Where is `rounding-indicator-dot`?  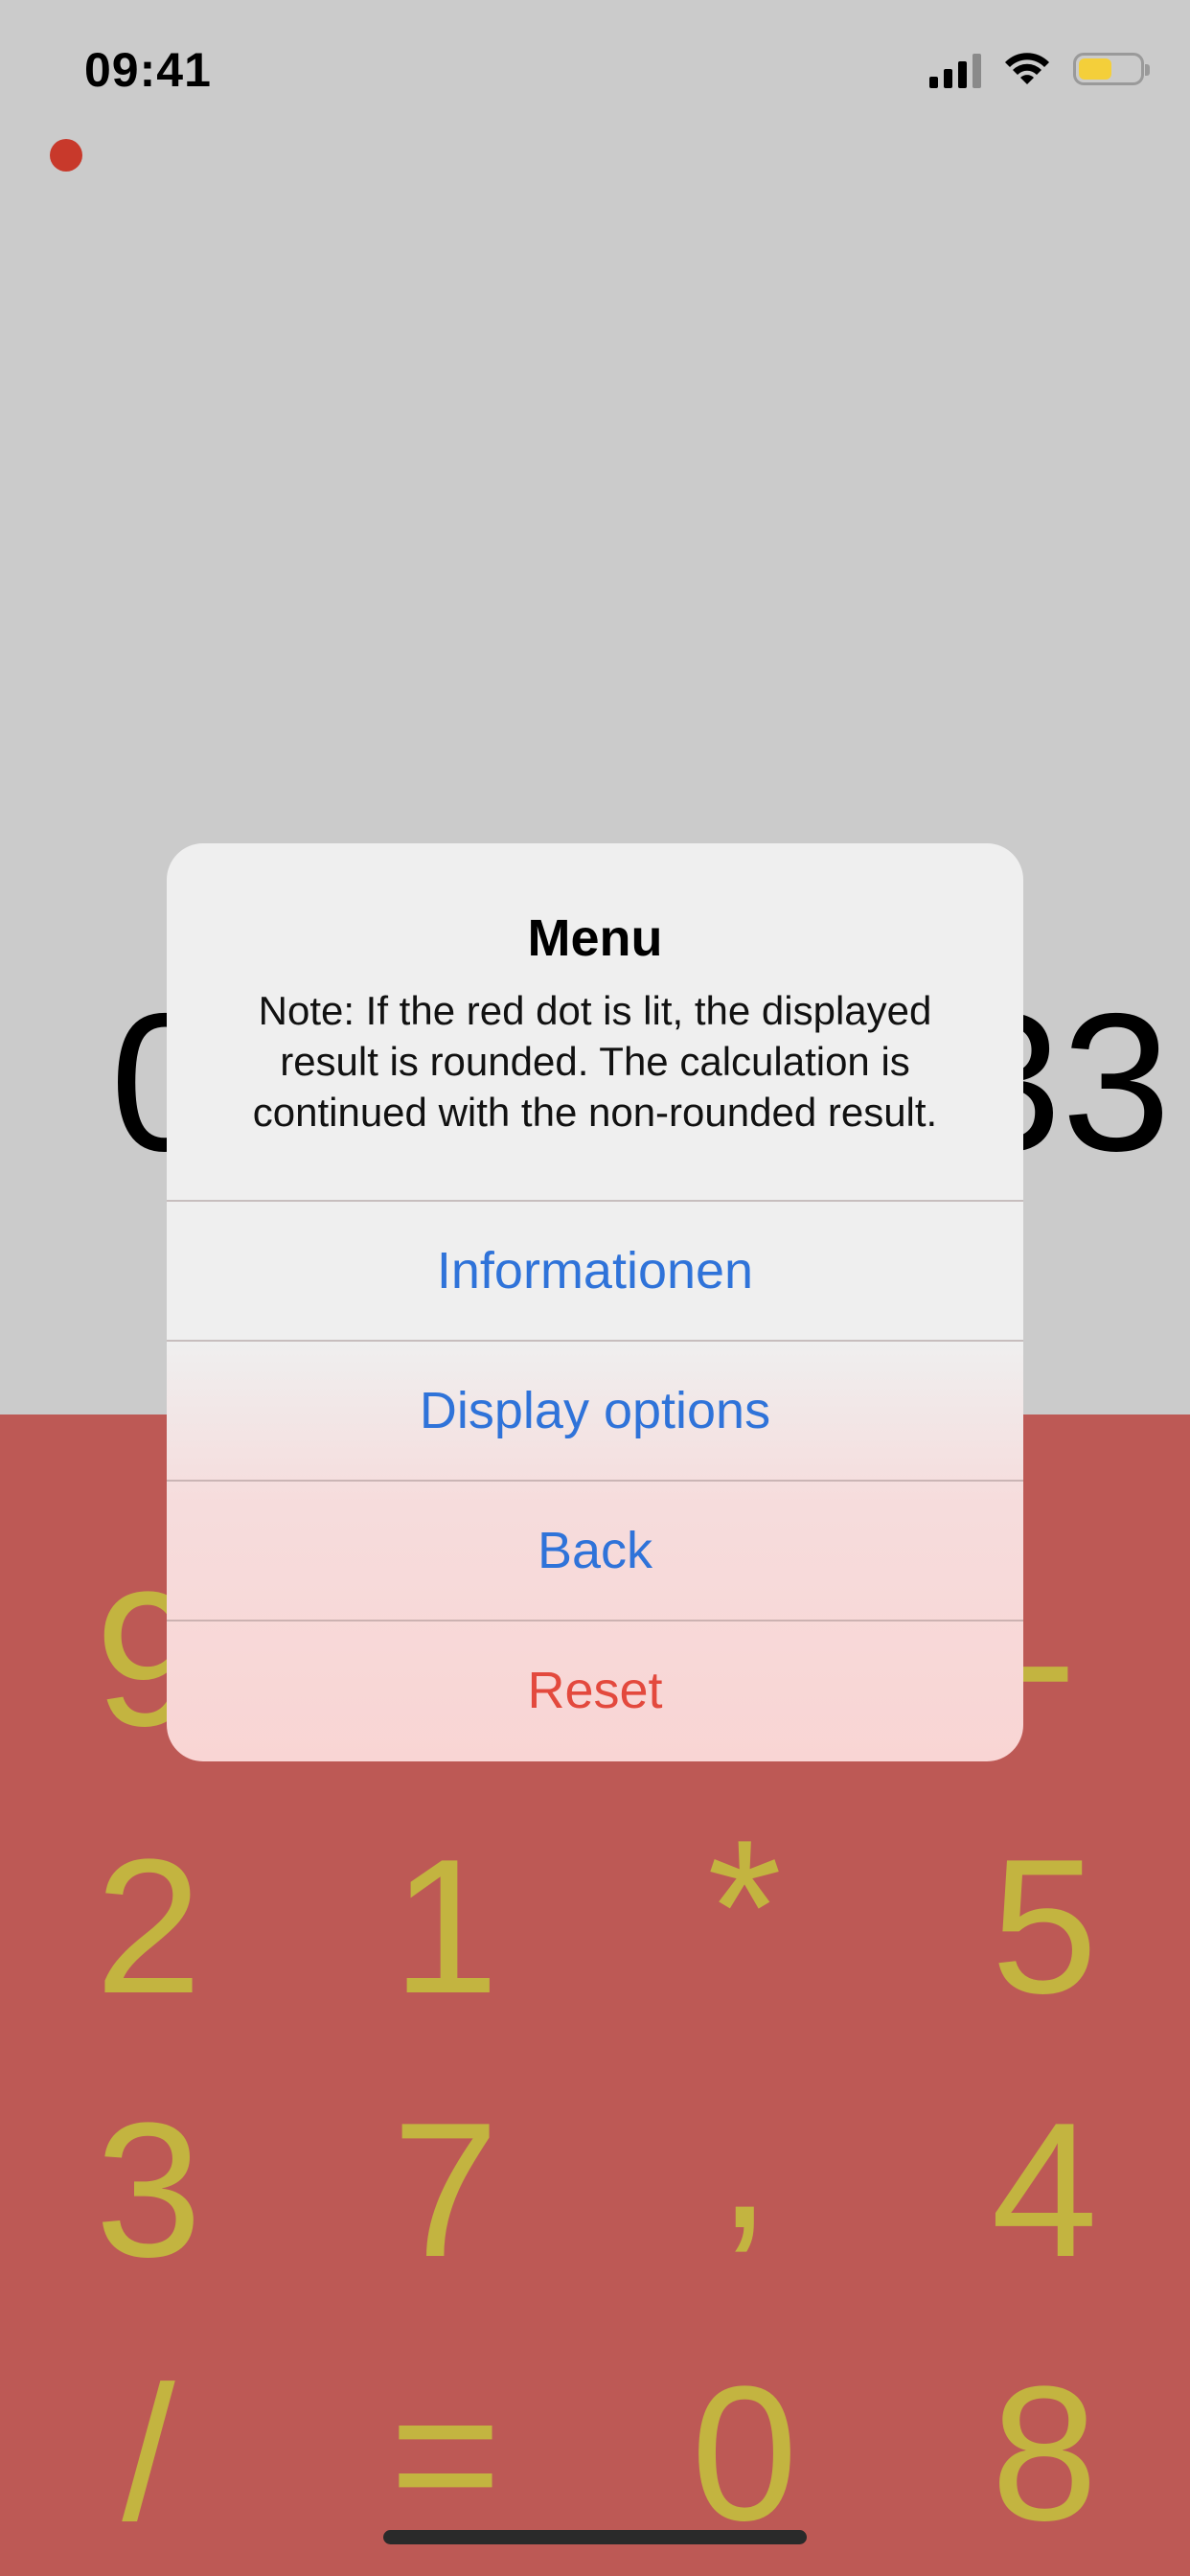 rounding-indicator-dot is located at coordinates (66, 155).